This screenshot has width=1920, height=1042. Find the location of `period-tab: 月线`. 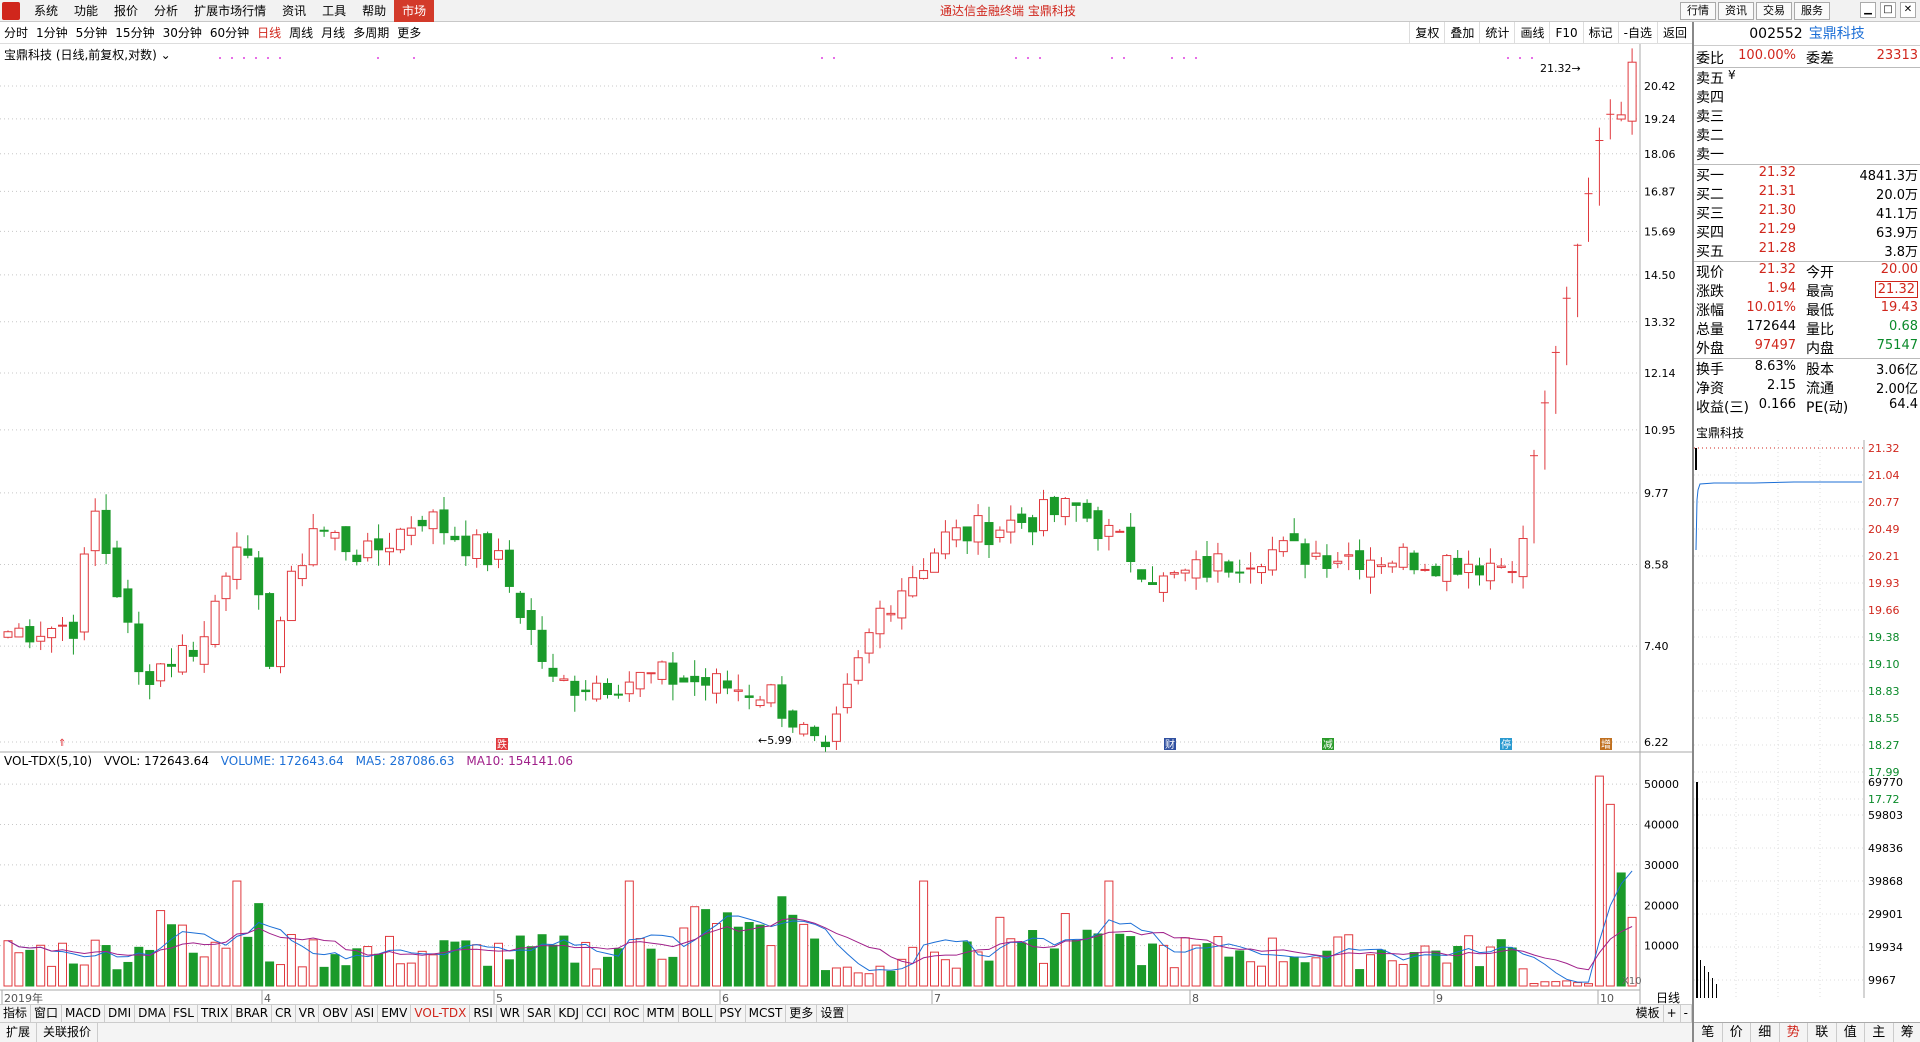

period-tab: 月线 is located at coordinates (333, 33).